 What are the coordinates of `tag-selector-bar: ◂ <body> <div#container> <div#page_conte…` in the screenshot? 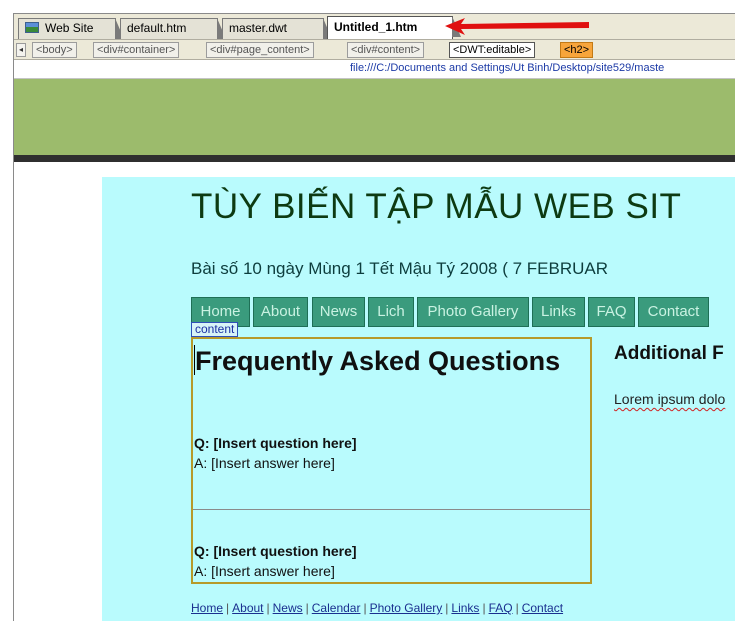 It's located at (374, 49).